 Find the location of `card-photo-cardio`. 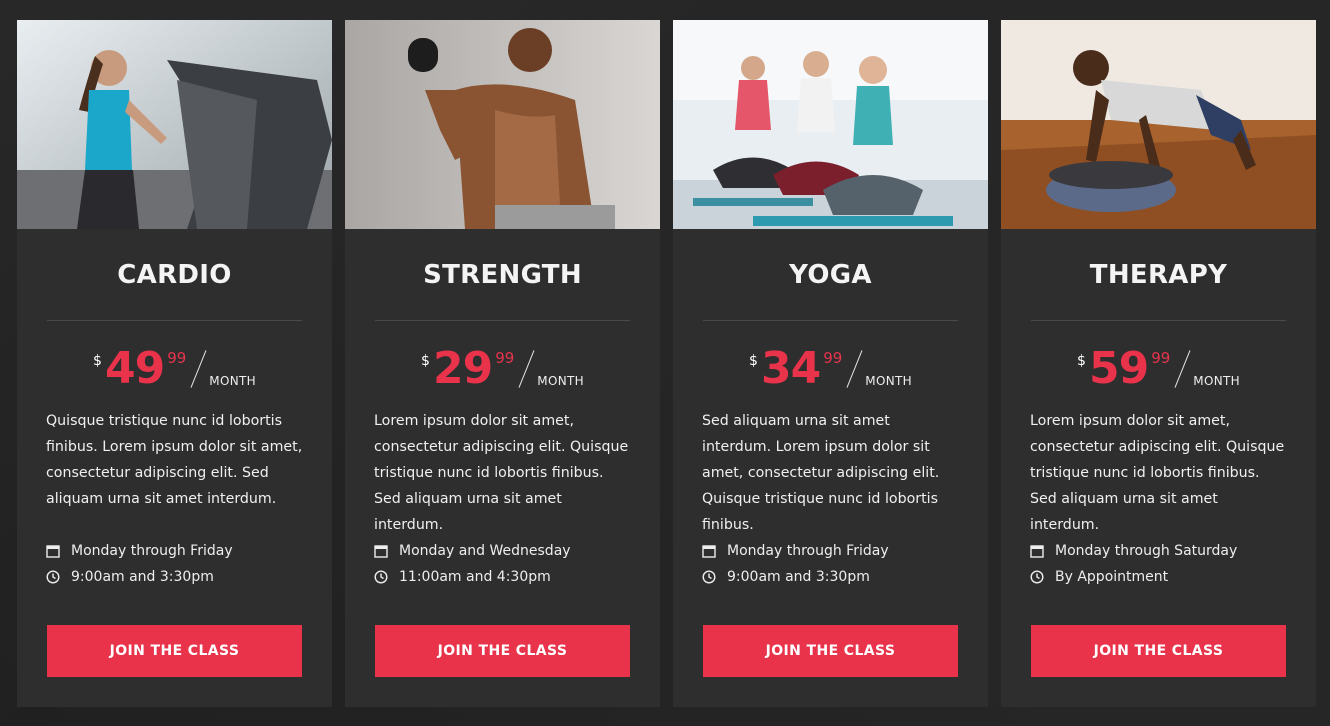

card-photo-cardio is located at coordinates (174, 124).